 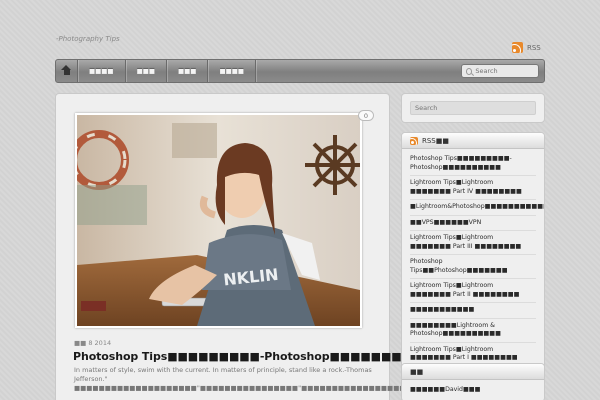 I want to click on sidebar-search-input, so click(x=475, y=108).